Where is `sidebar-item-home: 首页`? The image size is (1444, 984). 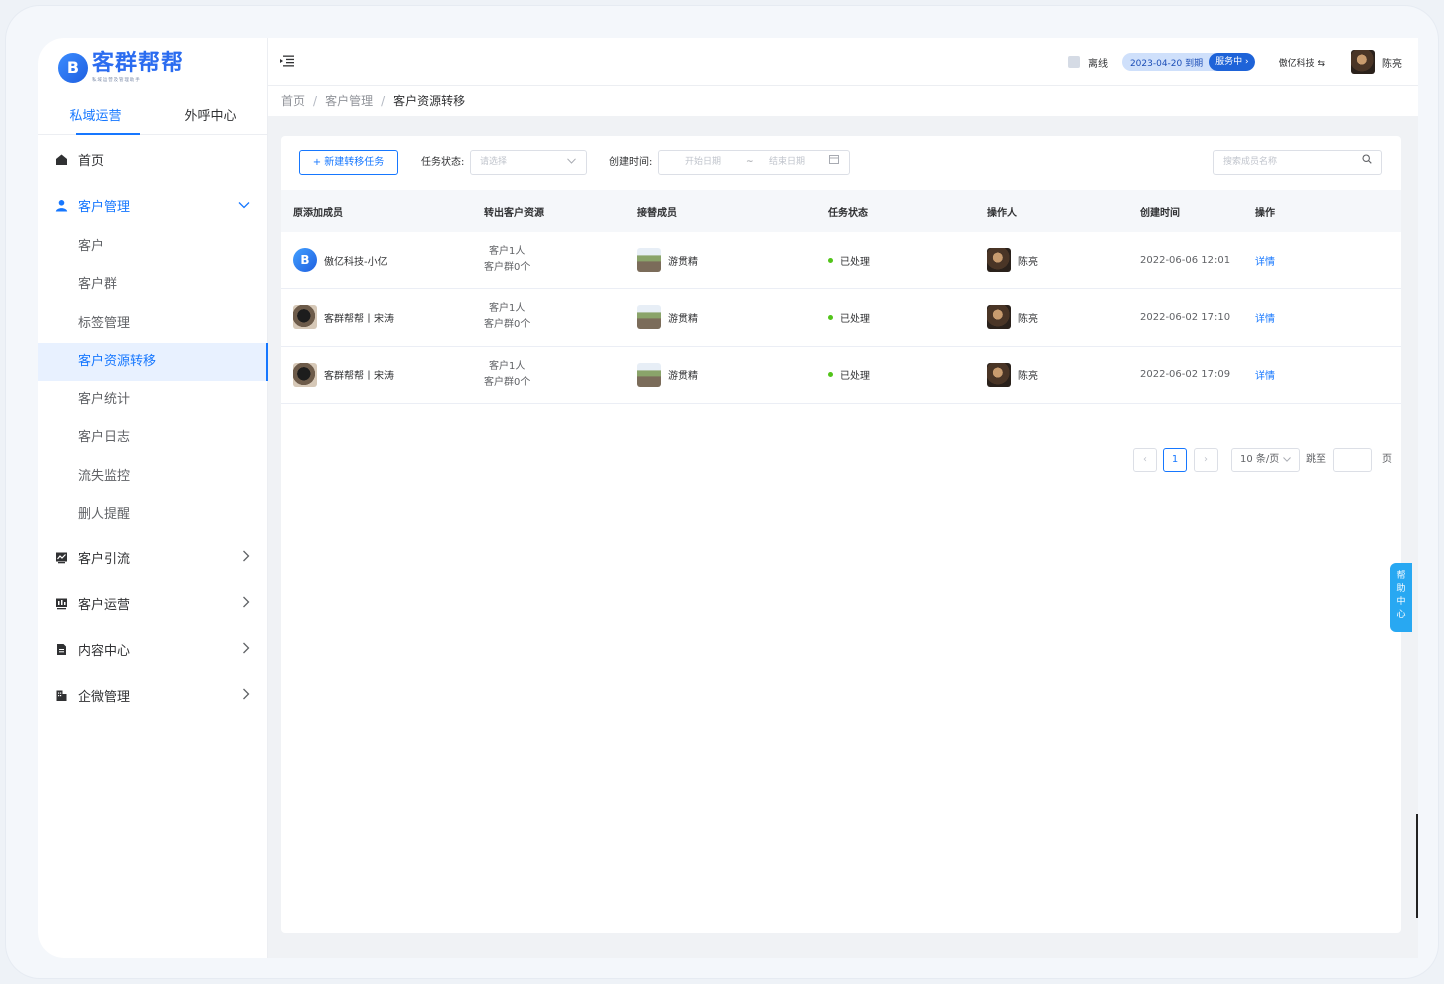 sidebar-item-home: 首页 is located at coordinates (153, 159).